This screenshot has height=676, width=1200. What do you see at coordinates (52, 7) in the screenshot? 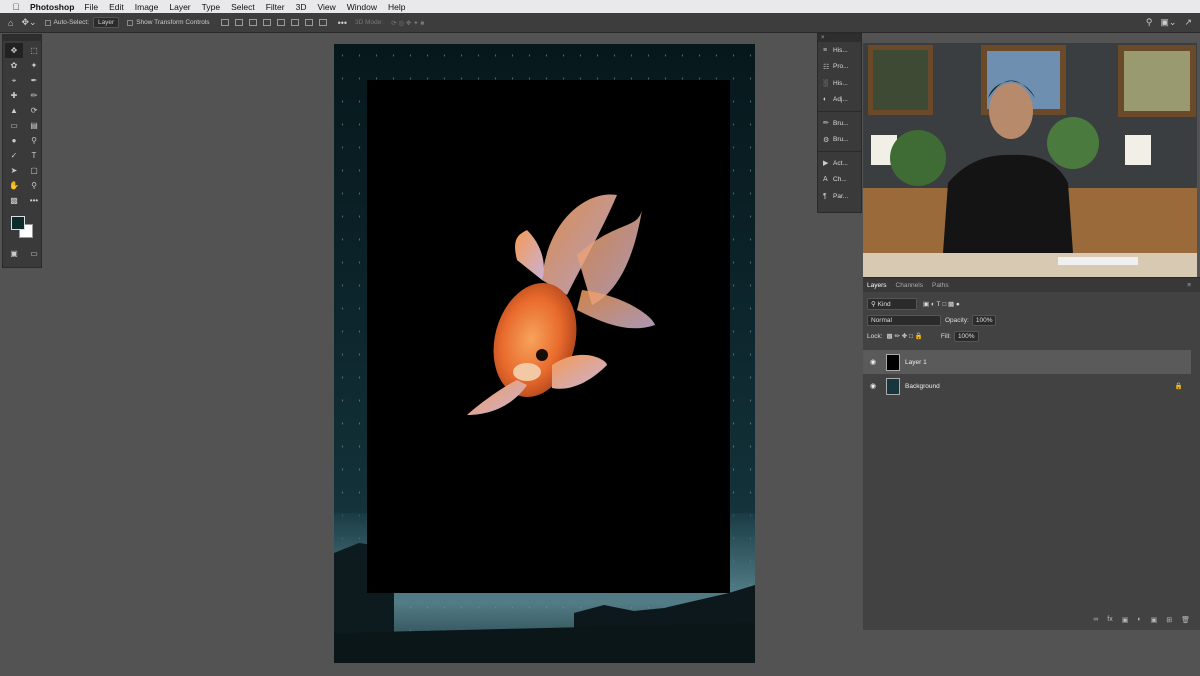
I see `app-menu: Photoshop` at bounding box center [52, 7].